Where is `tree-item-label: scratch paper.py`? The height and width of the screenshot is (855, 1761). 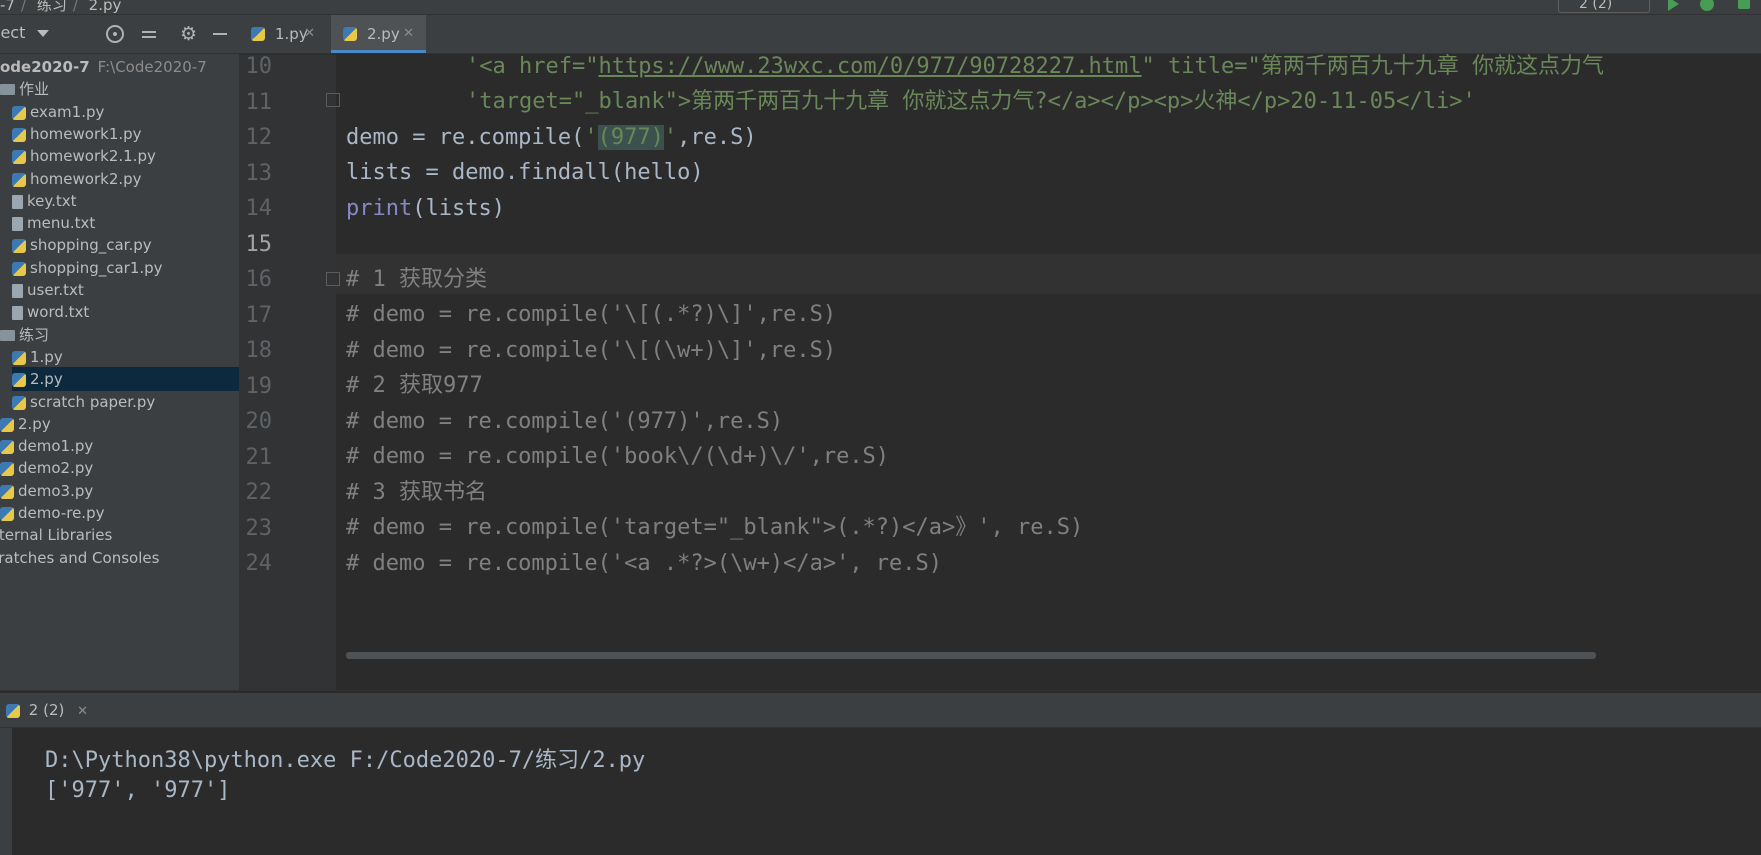 tree-item-label: scratch paper.py is located at coordinates (93, 402).